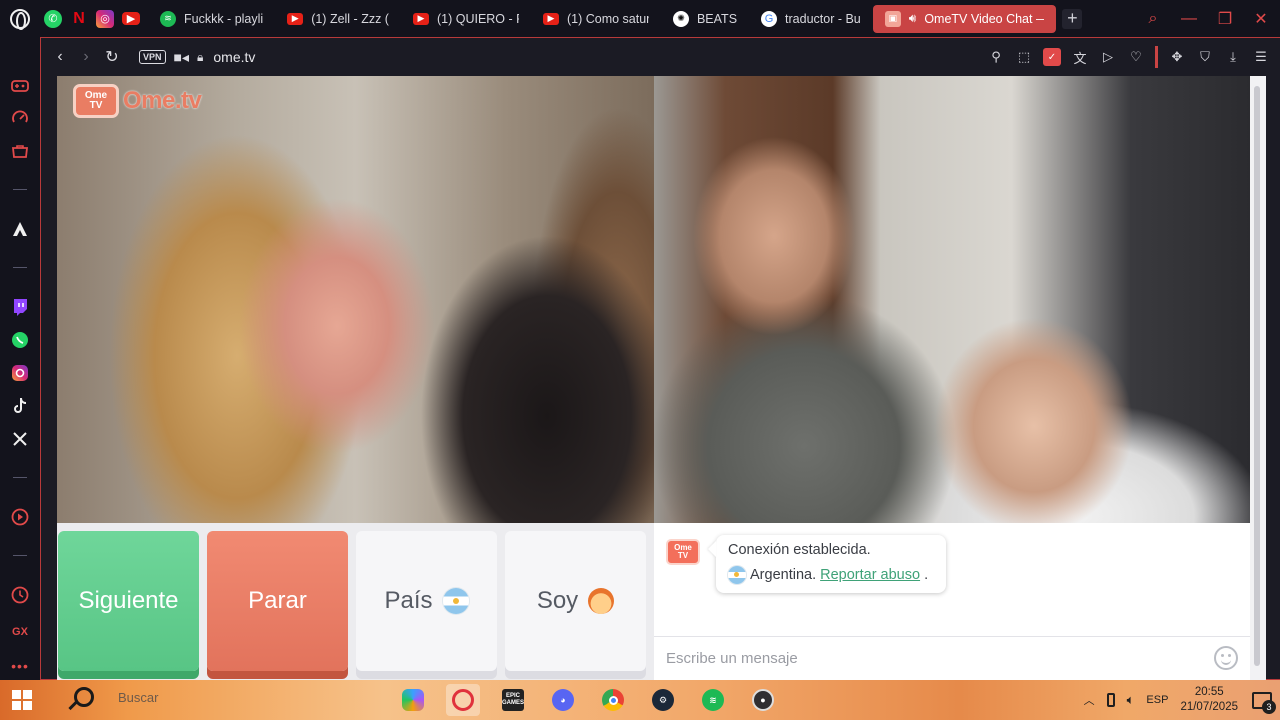 This screenshot has height=720, width=1280. What do you see at coordinates (53, 18) in the screenshot?
I see `whatsapp-icon: ✆` at bounding box center [53, 18].